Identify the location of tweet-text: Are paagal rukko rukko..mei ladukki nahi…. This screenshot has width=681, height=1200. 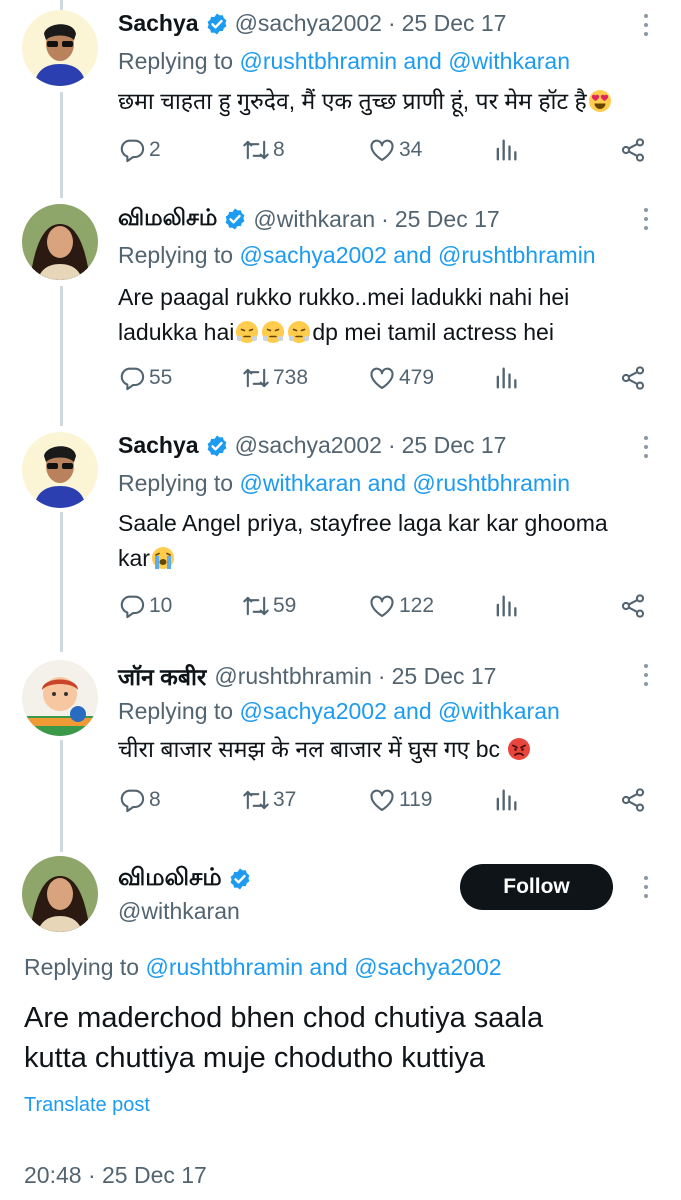
(390, 315).